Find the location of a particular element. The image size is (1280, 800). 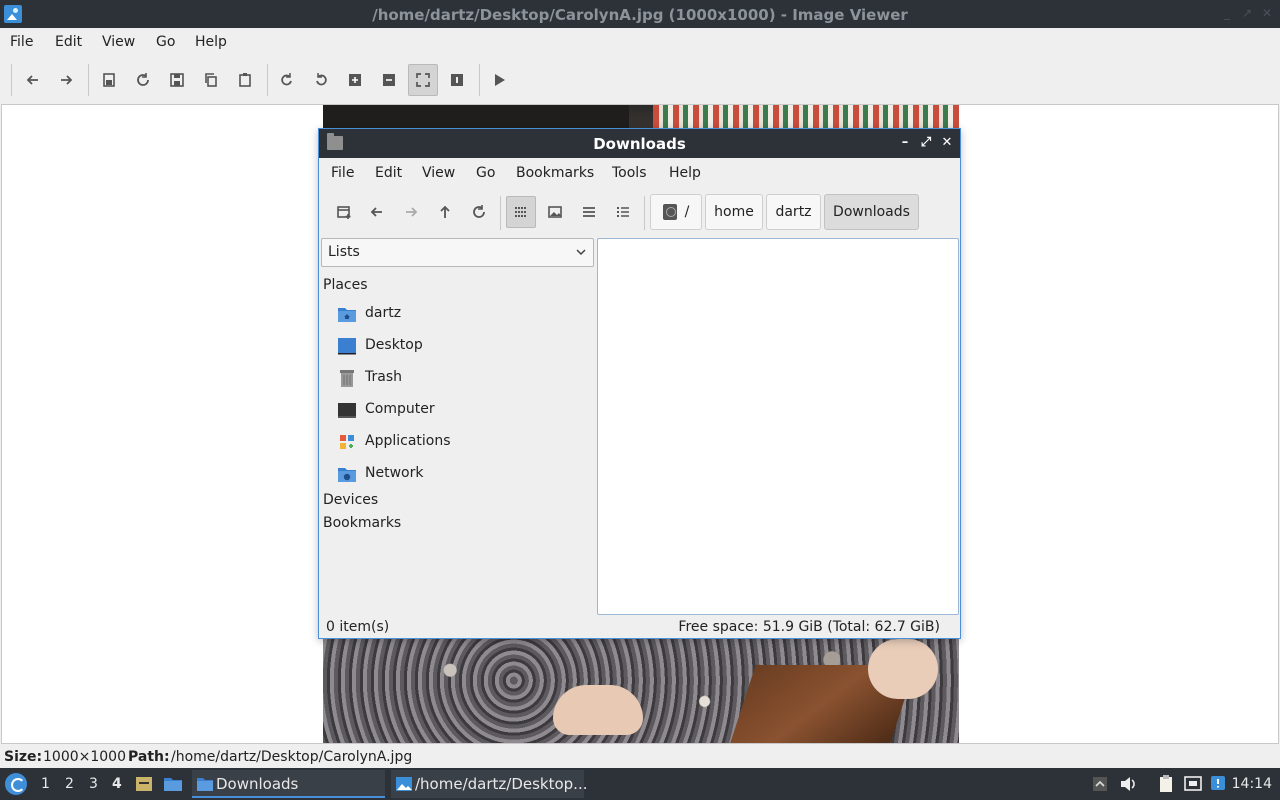

fm-close-icon: ✕ is located at coordinates (947, 143).